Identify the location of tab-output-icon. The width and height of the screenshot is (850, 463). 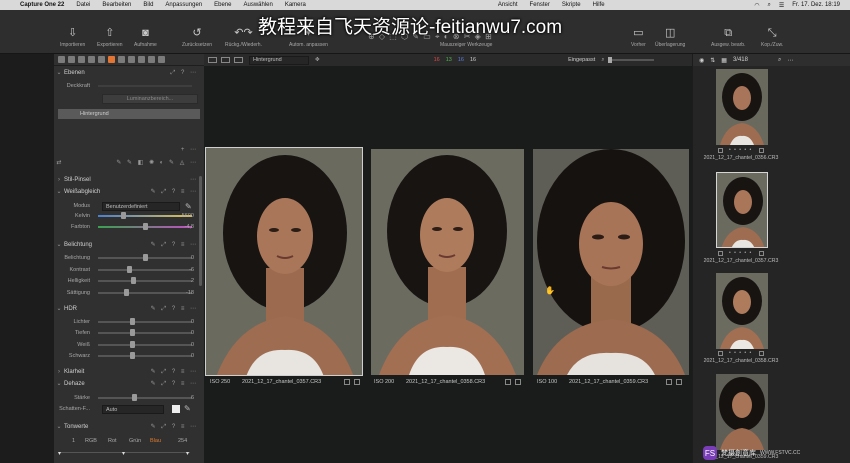
(151, 59).